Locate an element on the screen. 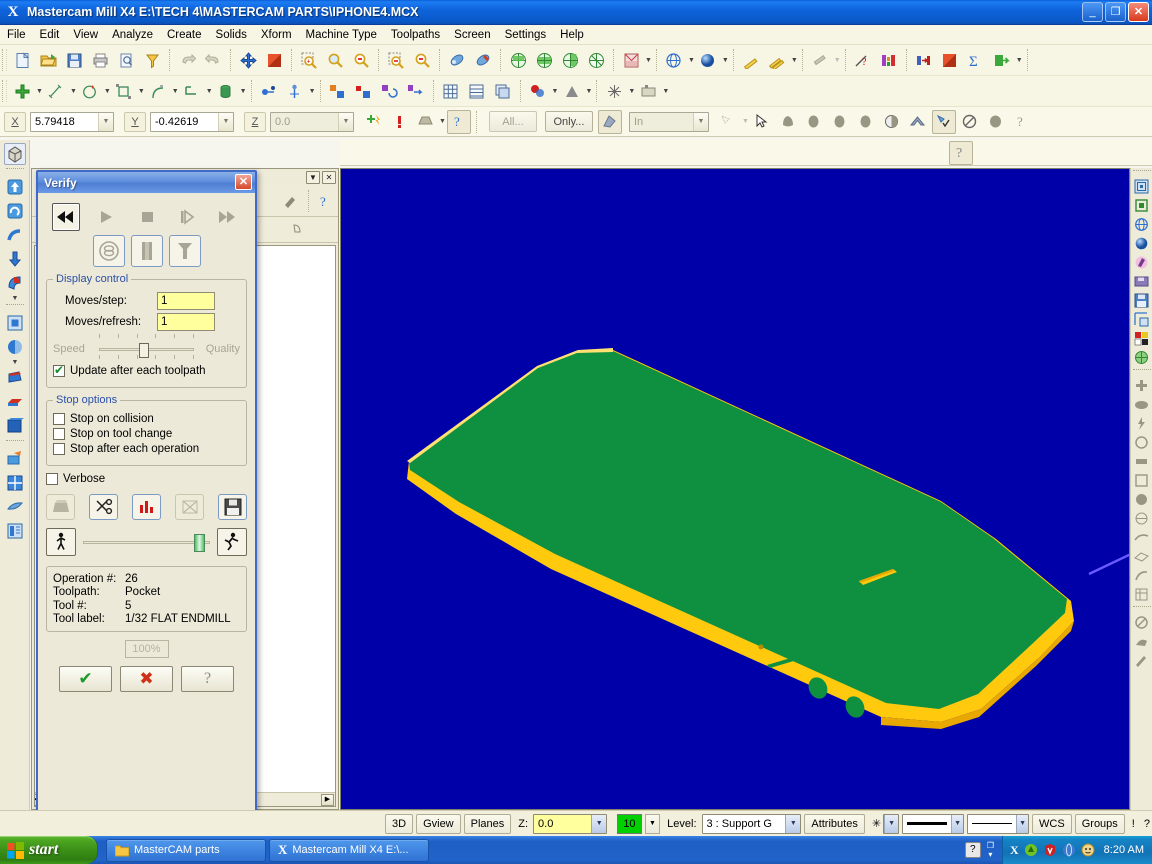  solid-history-icon is located at coordinates (15, 531).